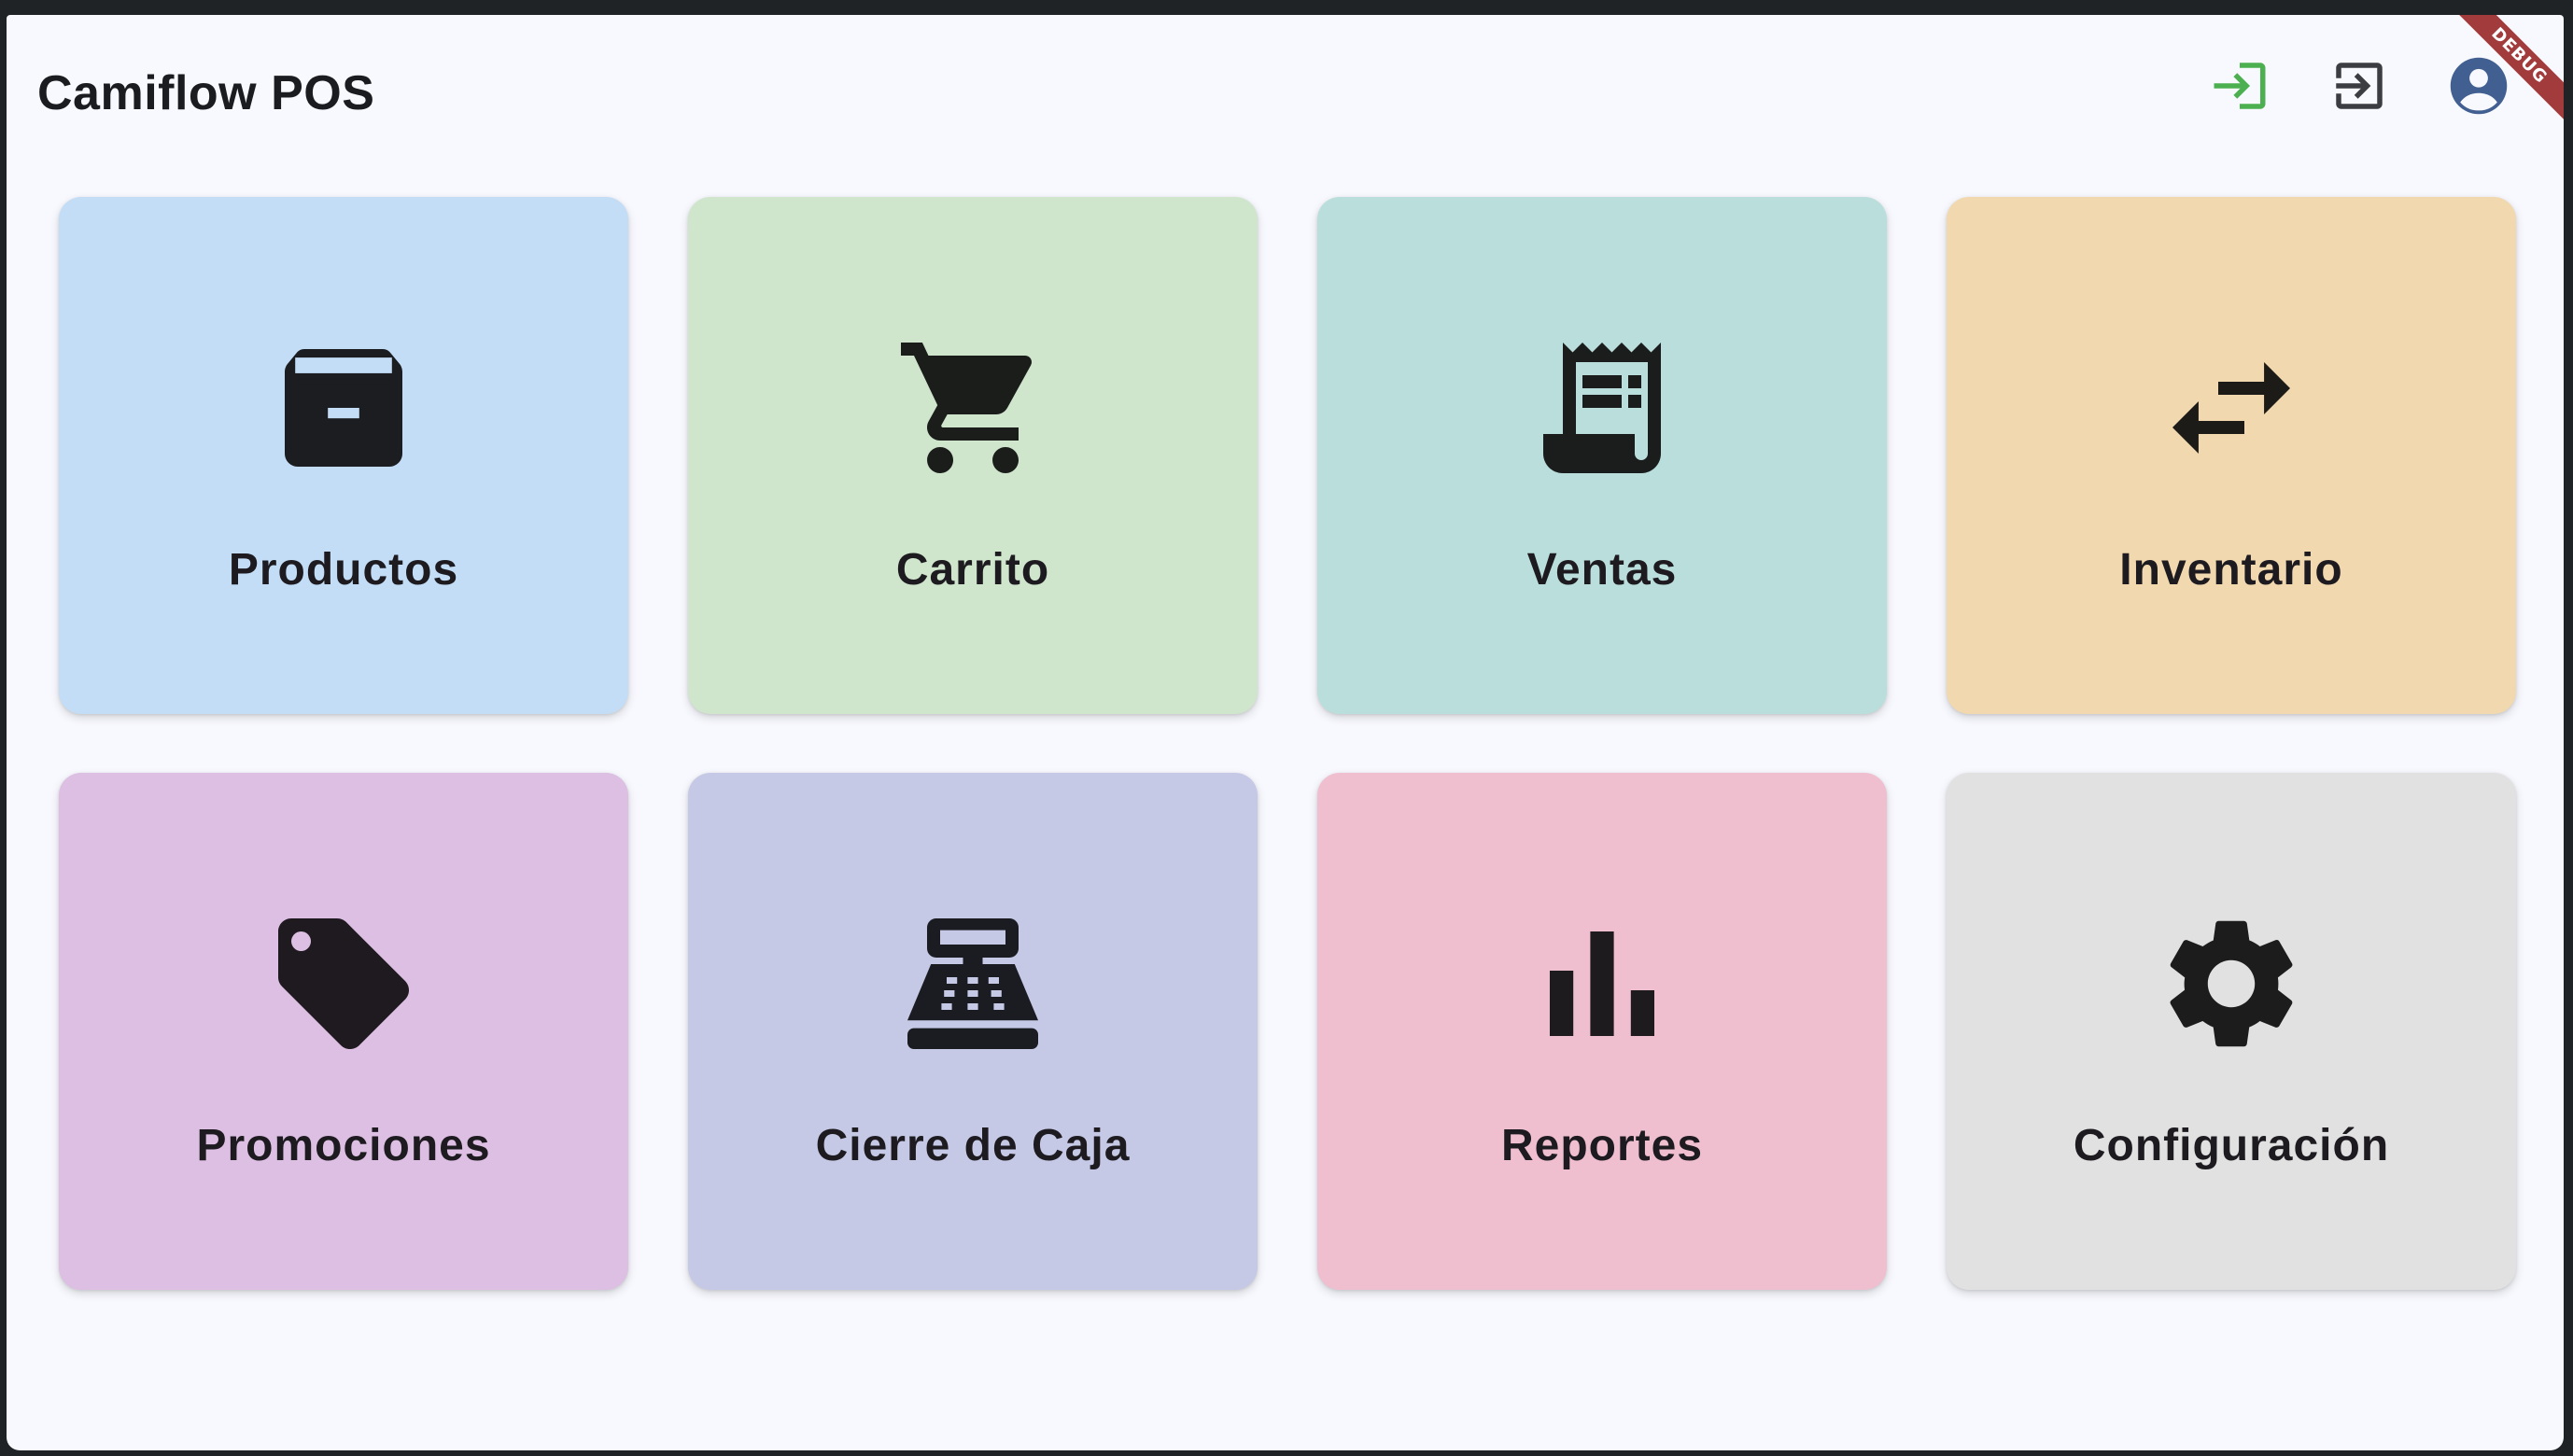 This screenshot has width=2573, height=1456. What do you see at coordinates (2231, 570) in the screenshot?
I see `tile-label: Inventario` at bounding box center [2231, 570].